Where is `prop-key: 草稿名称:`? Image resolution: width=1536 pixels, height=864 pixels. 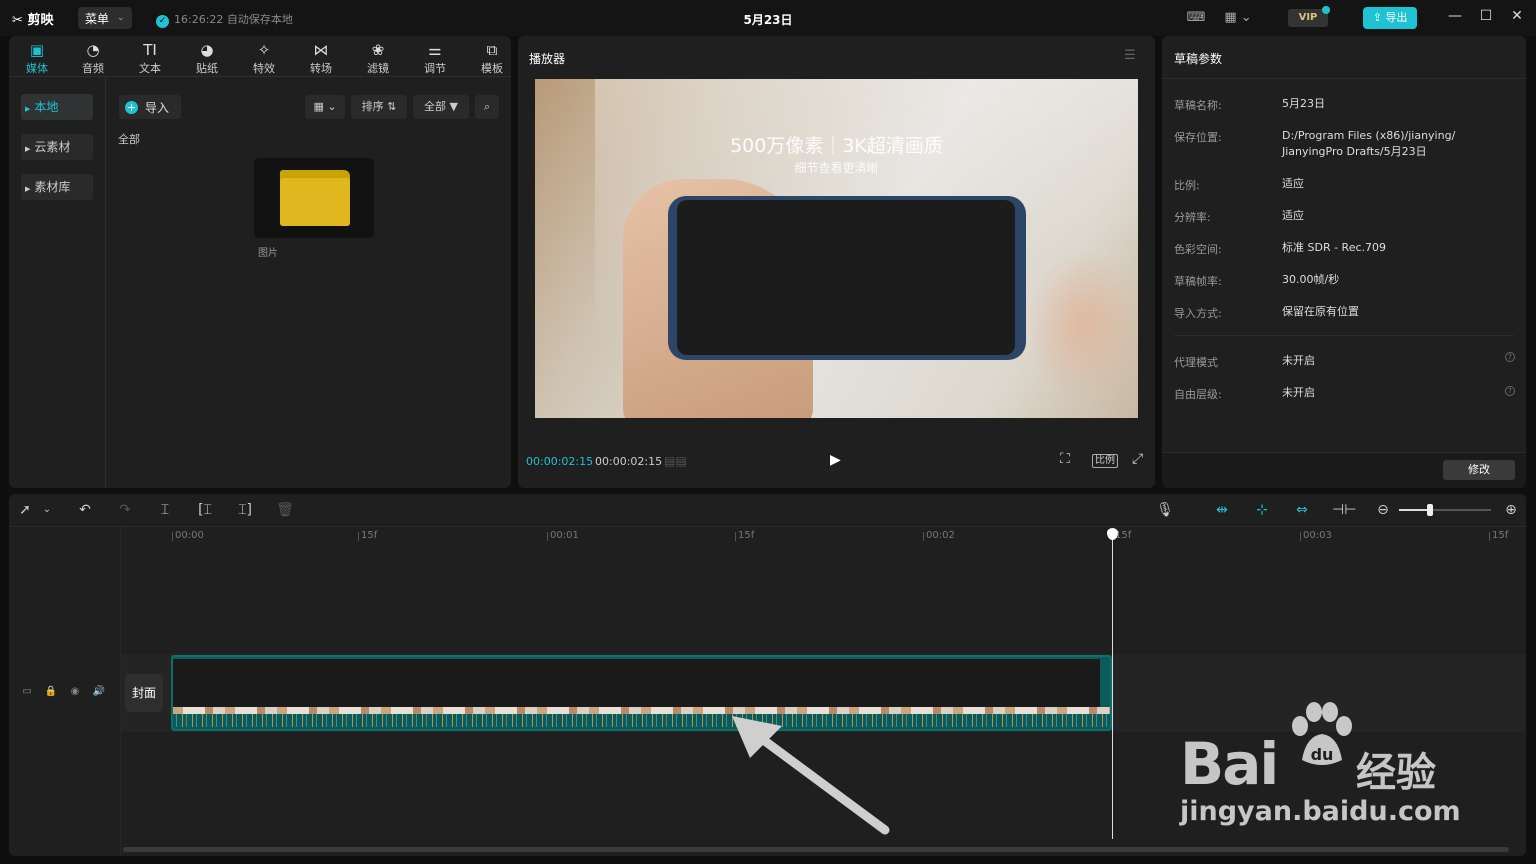 prop-key: 草稿名称: is located at coordinates (1198, 105).